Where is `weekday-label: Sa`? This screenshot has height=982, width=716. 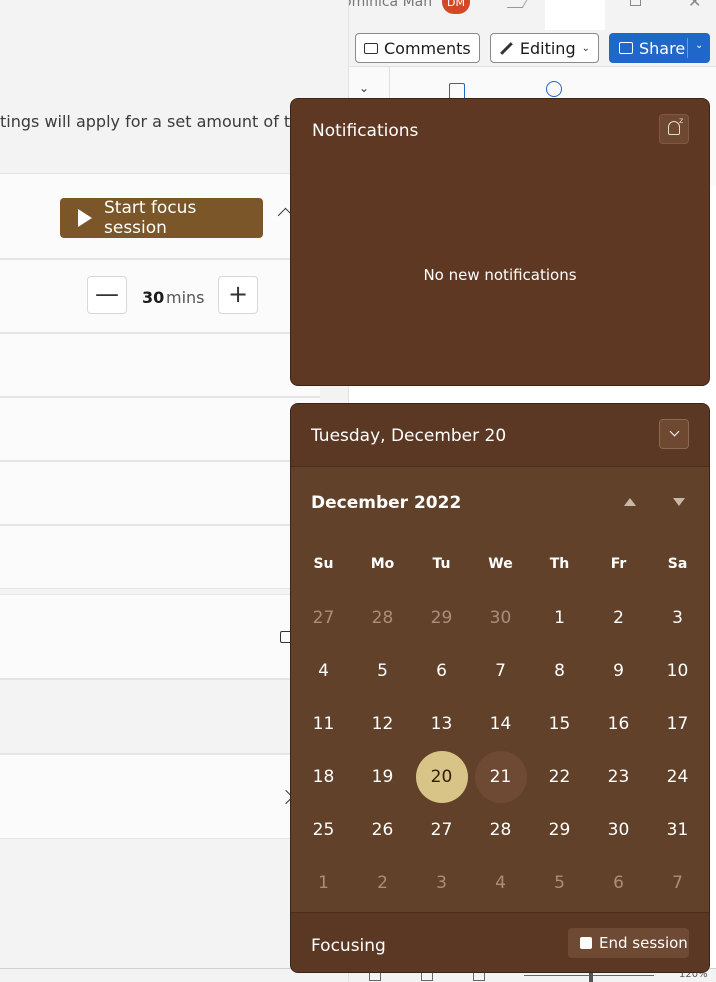
weekday-label: Sa is located at coordinates (677, 564).